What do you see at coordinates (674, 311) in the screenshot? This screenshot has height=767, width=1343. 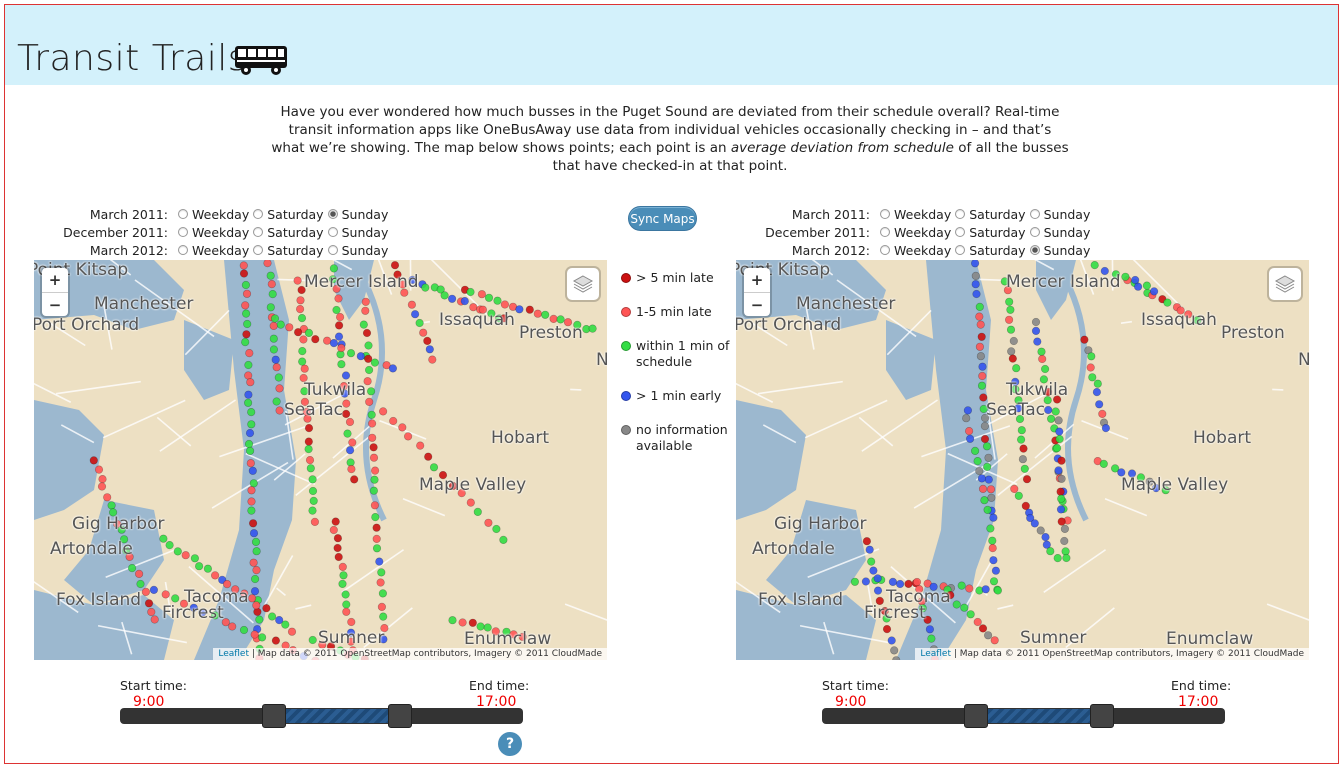 I see `legend-label: 1-5 min late` at bounding box center [674, 311].